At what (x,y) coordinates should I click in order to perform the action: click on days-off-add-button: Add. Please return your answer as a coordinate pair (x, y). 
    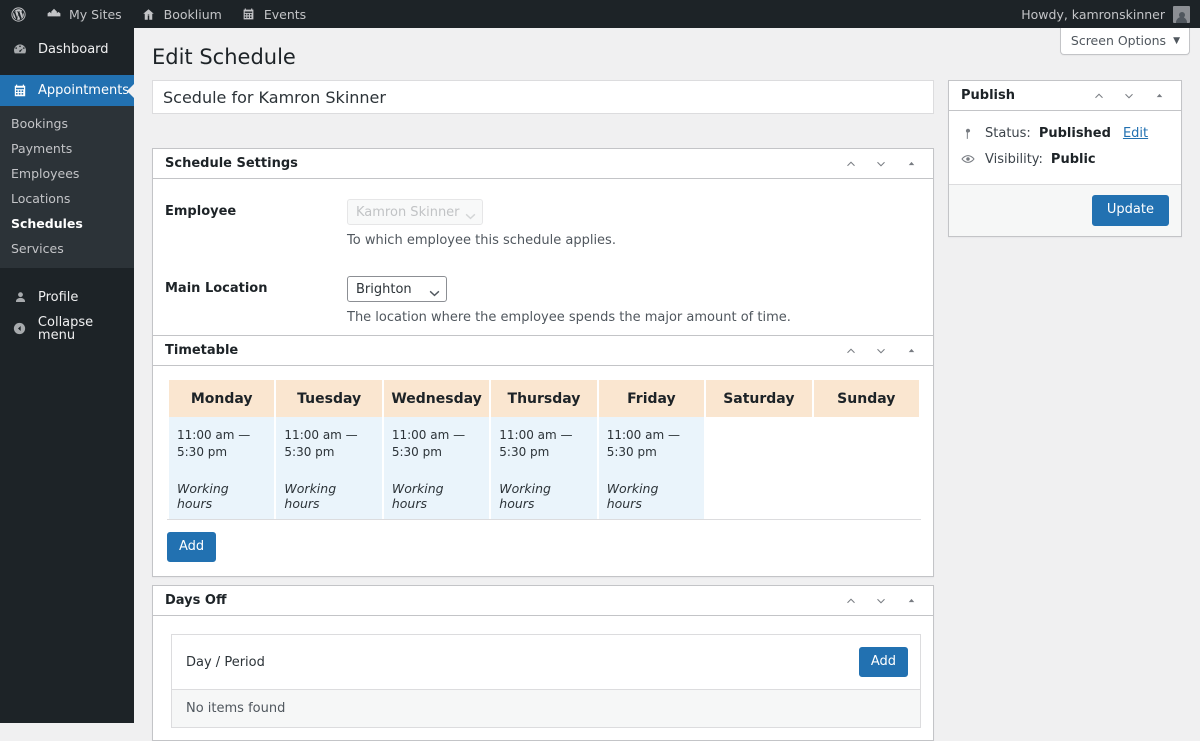
    Looking at the image, I should click on (883, 662).